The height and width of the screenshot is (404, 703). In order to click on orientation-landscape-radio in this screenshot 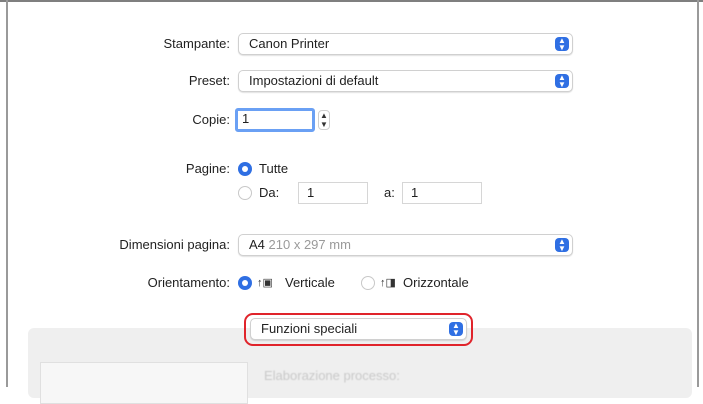, I will do `click(368, 283)`.